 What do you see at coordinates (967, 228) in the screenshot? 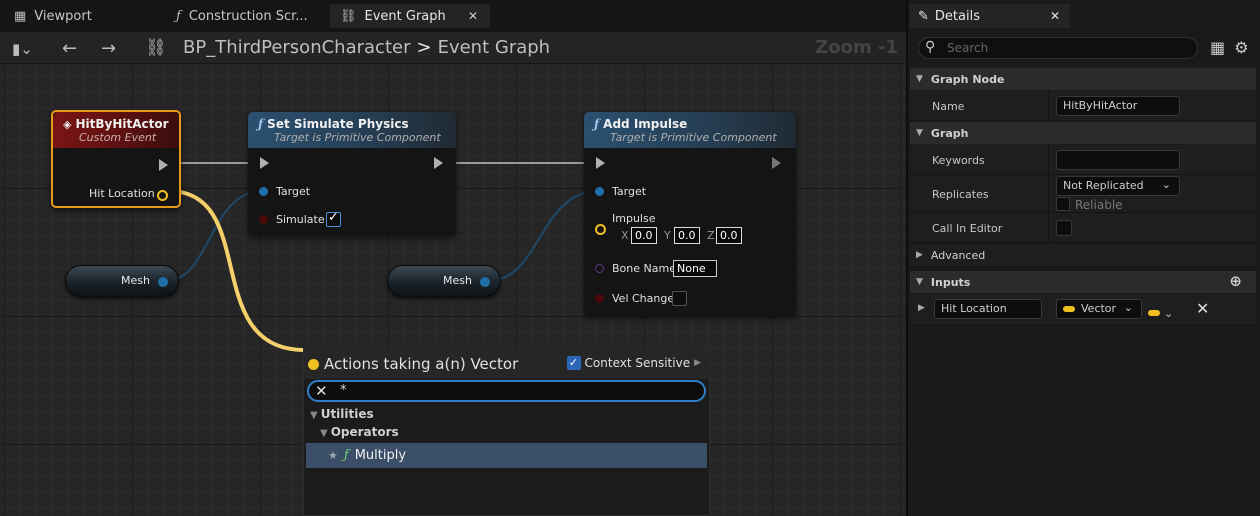
I see `property-label: Call In Editor` at bounding box center [967, 228].